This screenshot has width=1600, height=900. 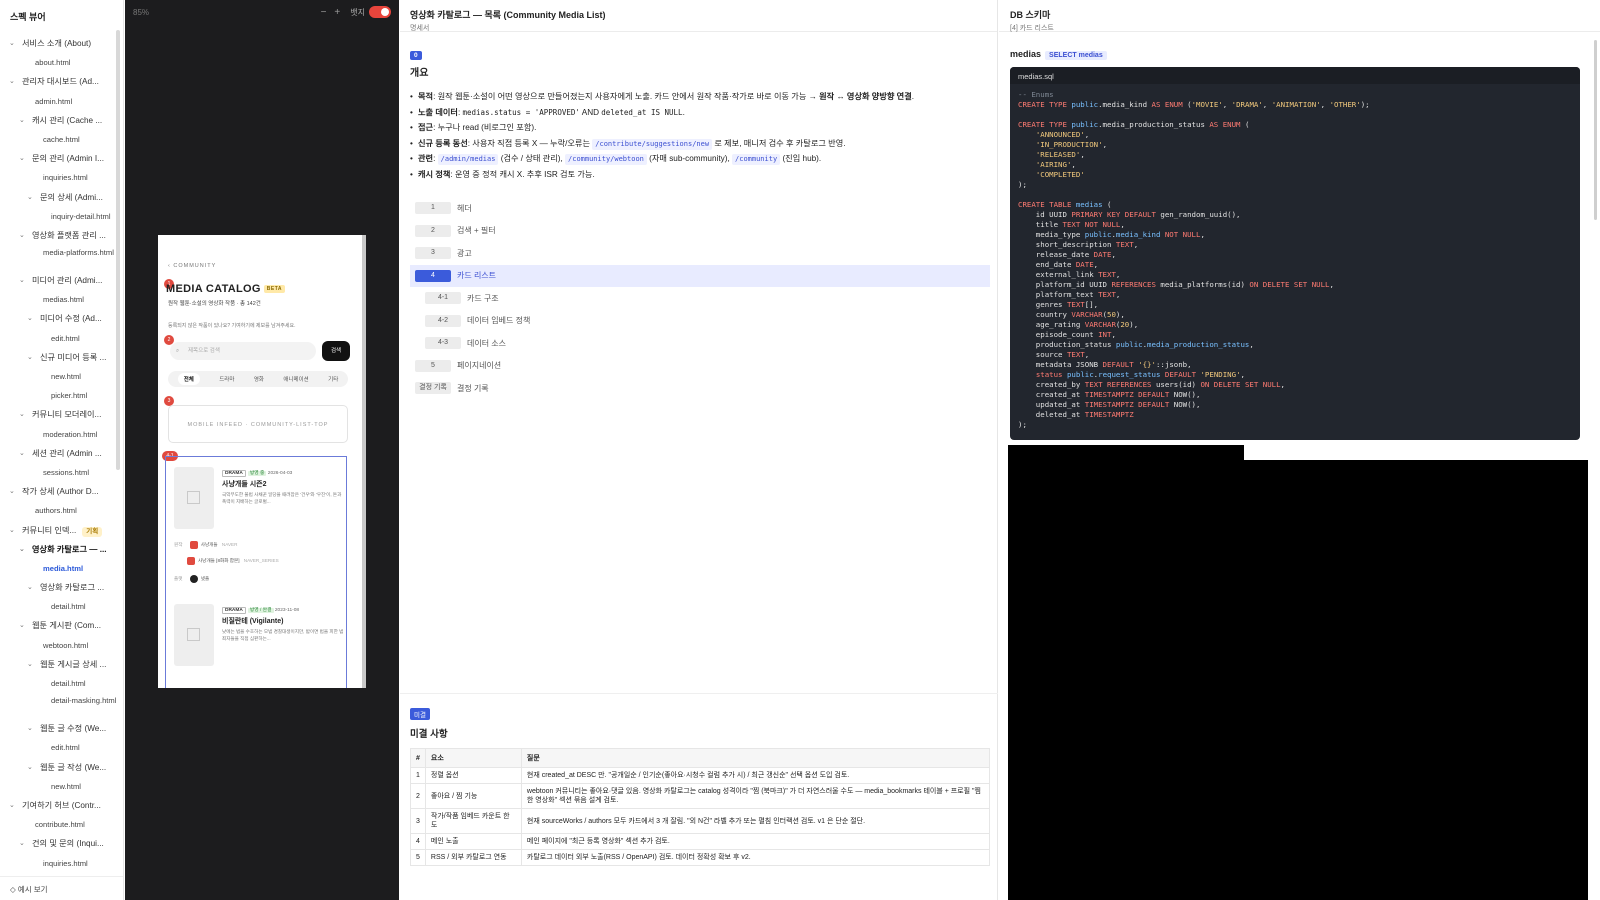 What do you see at coordinates (61, 62) in the screenshot?
I see `sidebar-file-item: about.html` at bounding box center [61, 62].